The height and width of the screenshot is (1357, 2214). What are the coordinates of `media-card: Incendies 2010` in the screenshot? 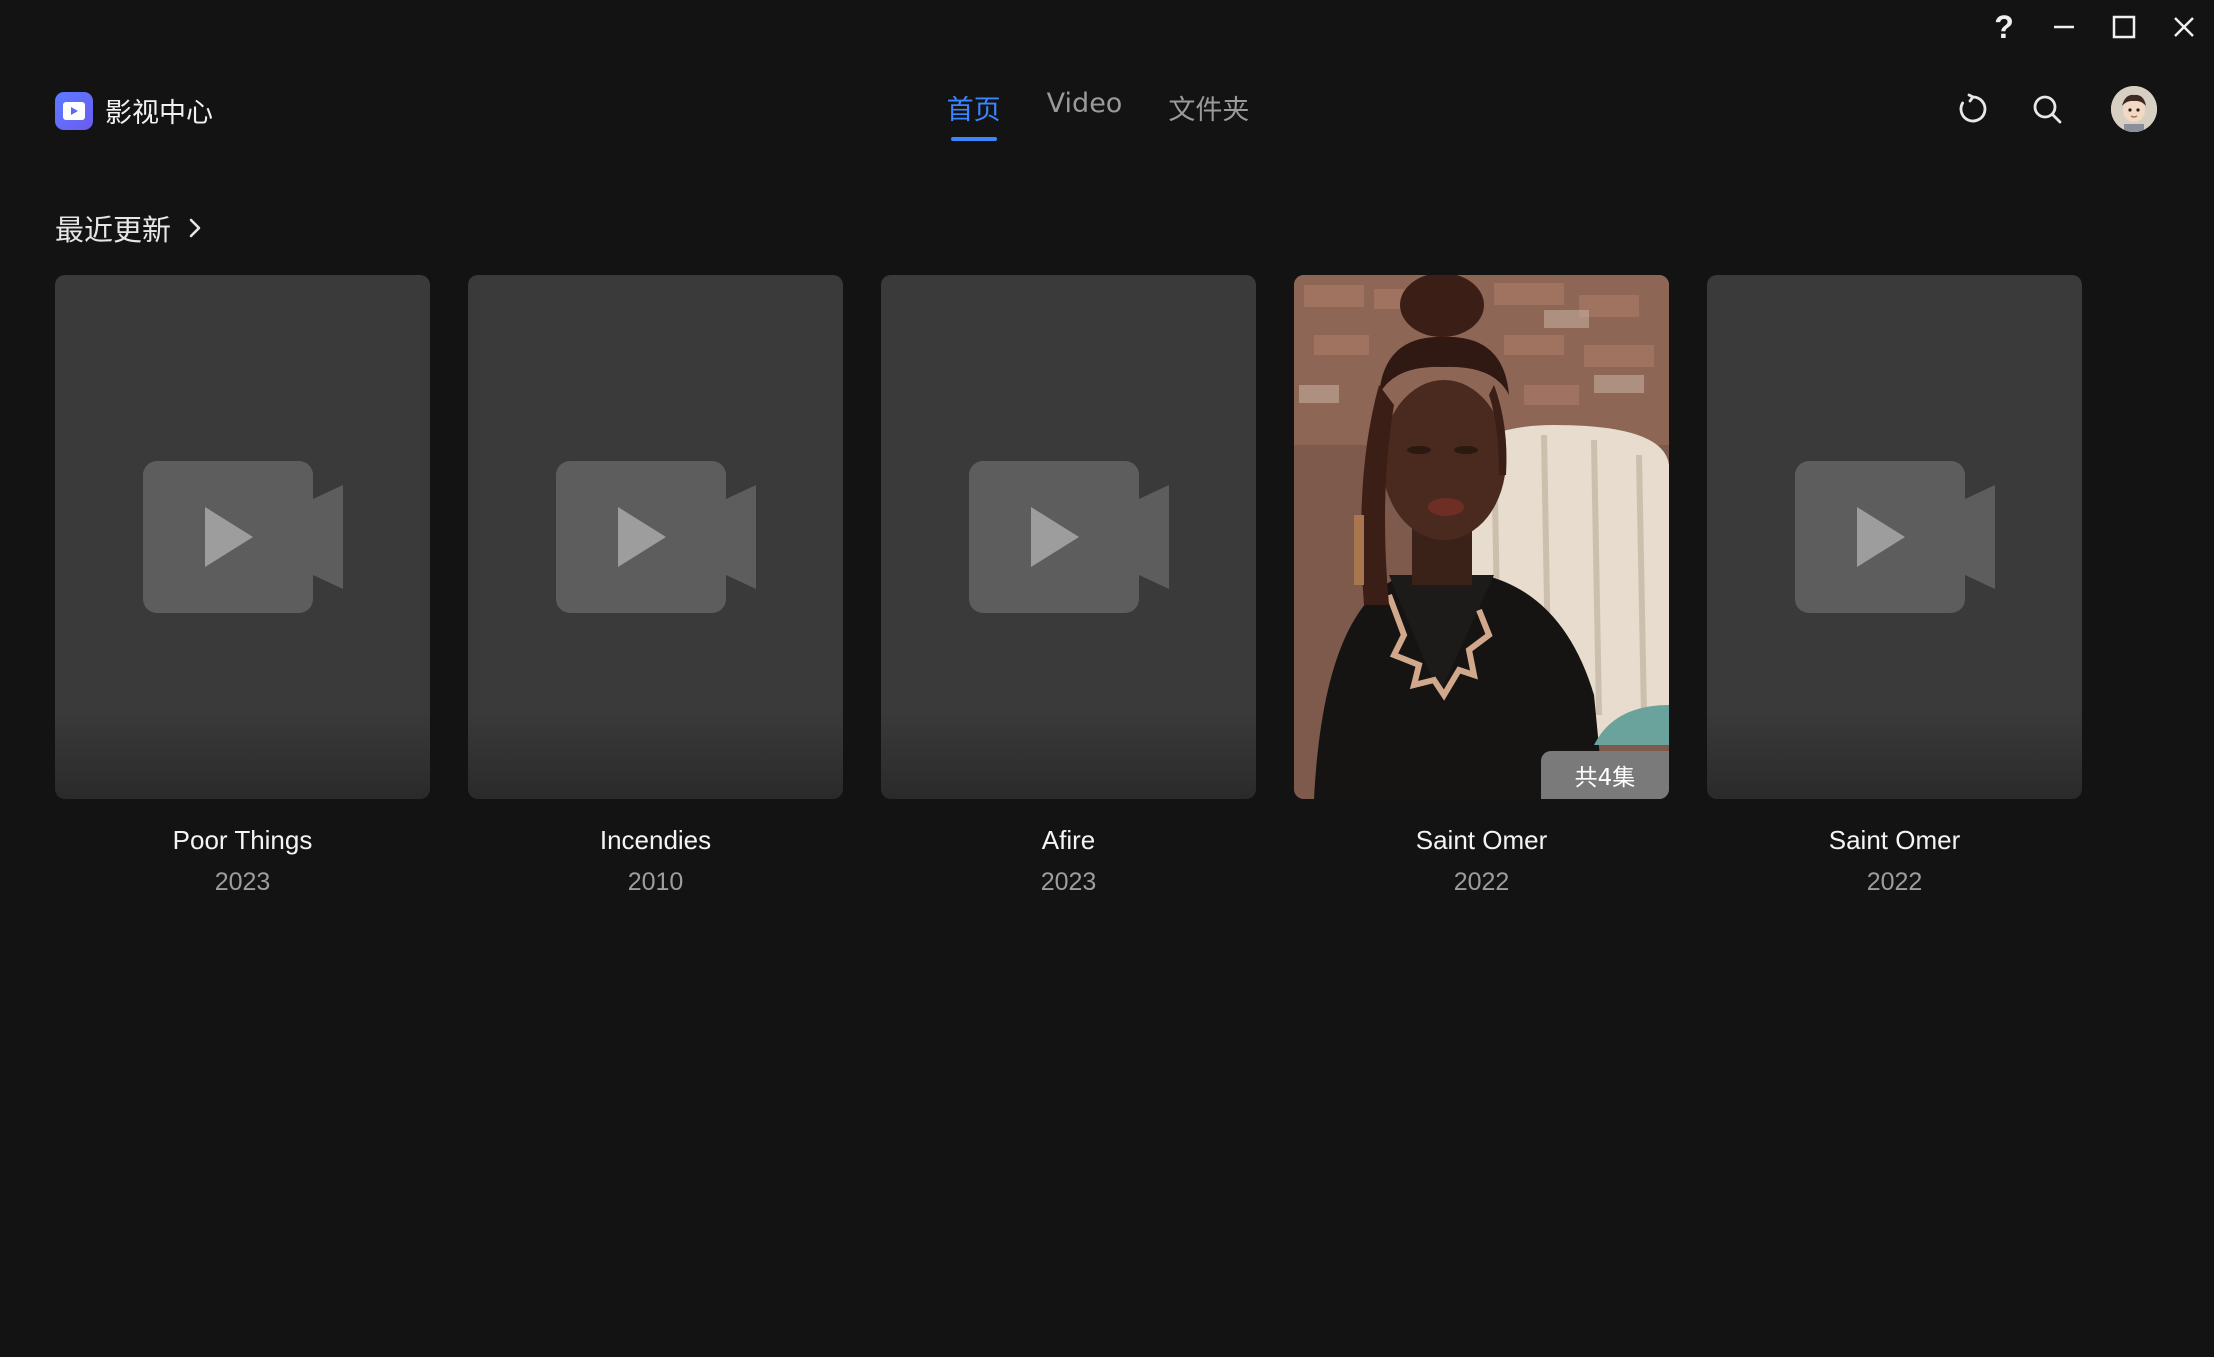 It's located at (655, 586).